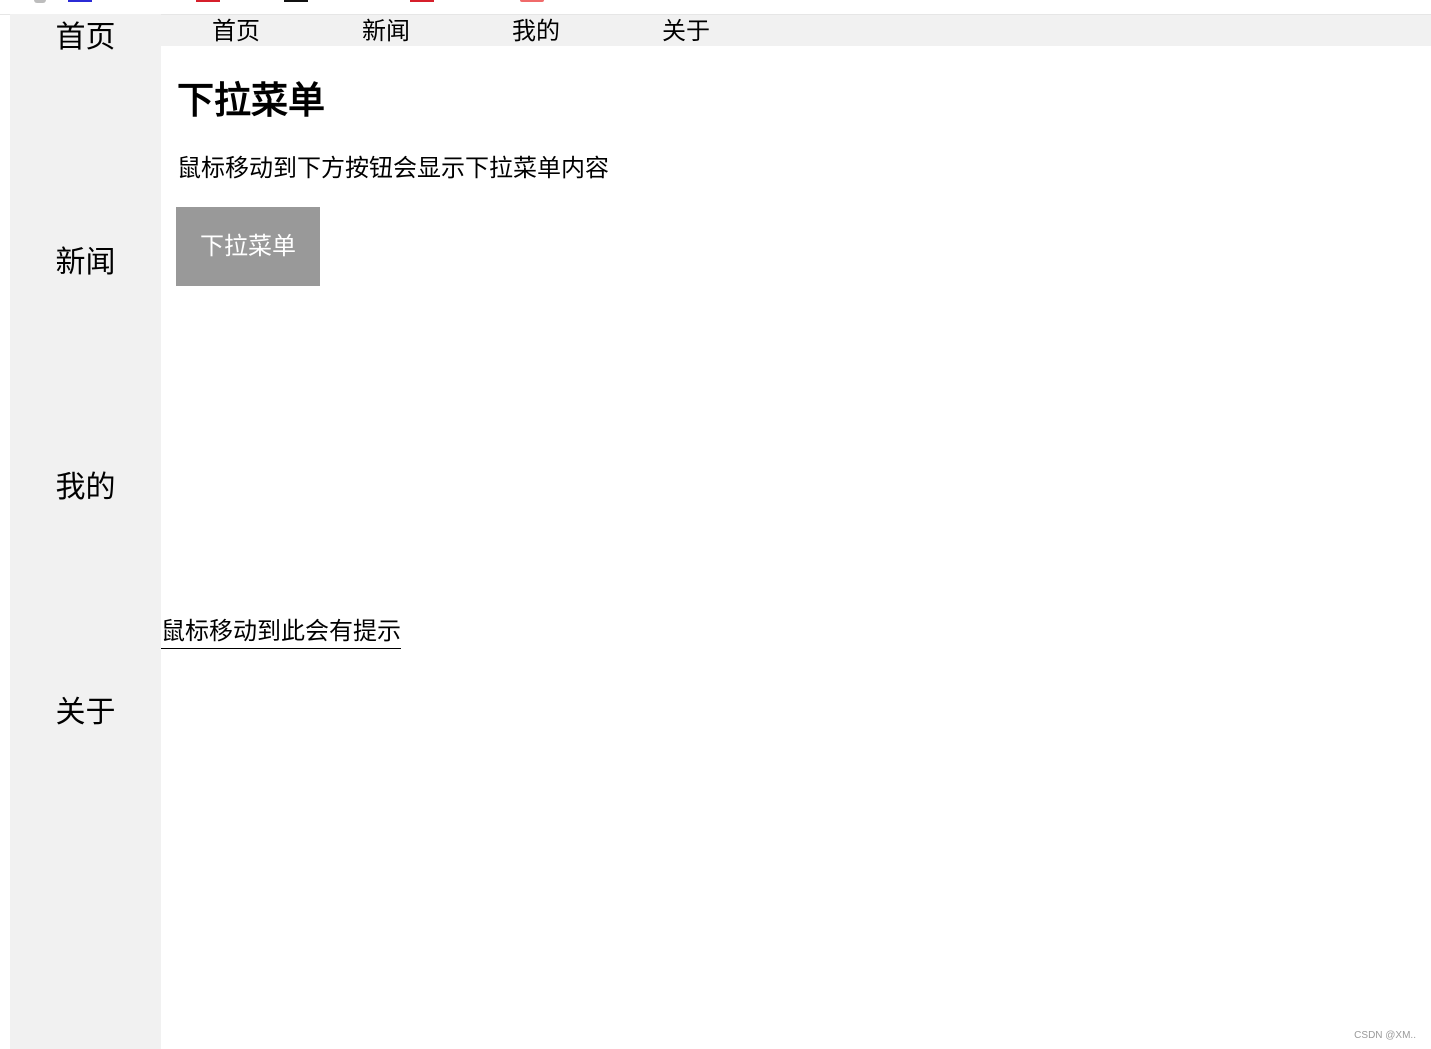 This screenshot has width=1431, height=1049. Describe the element at coordinates (85, 713) in the screenshot. I see `sidebar-item-about: 关于` at that location.